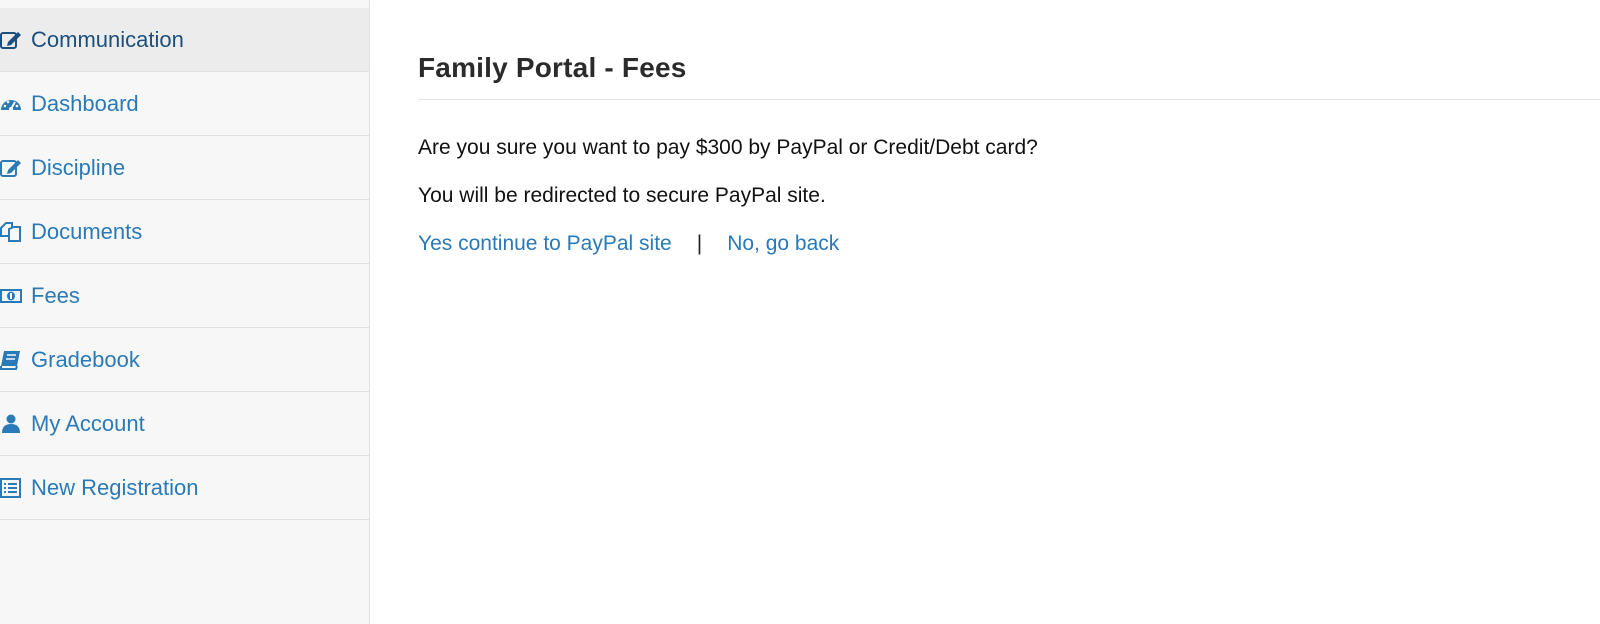 The image size is (1600, 624). What do you see at coordinates (184, 168) in the screenshot?
I see `sidebar-item-discipline: Discipline` at bounding box center [184, 168].